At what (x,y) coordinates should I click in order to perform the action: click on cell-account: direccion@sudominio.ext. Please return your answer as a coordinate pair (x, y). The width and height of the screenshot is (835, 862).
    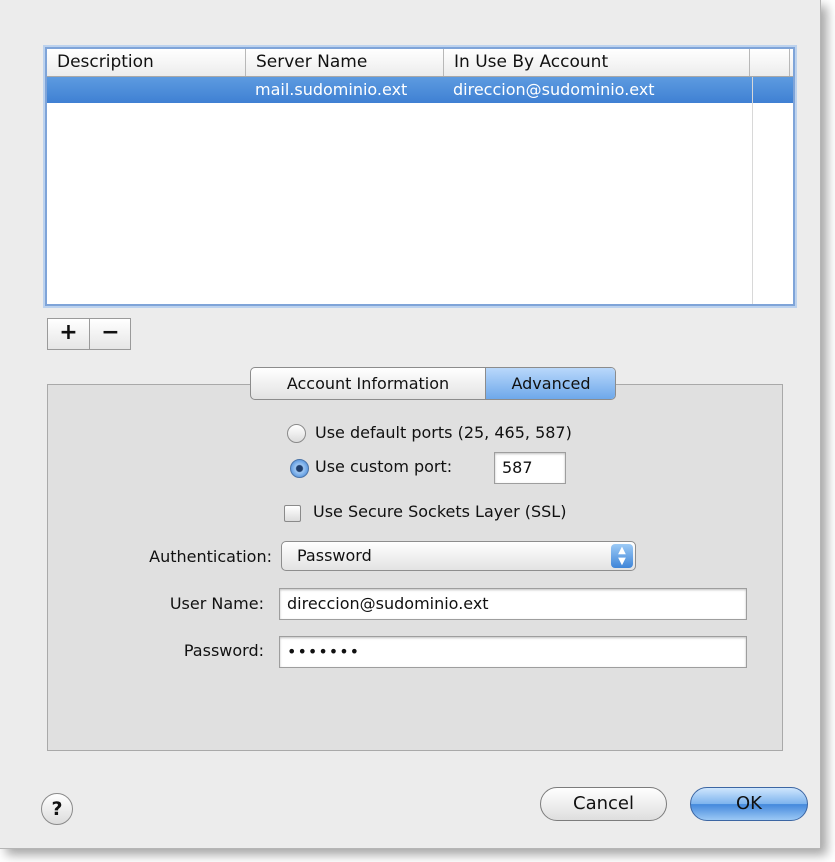
    Looking at the image, I should click on (554, 89).